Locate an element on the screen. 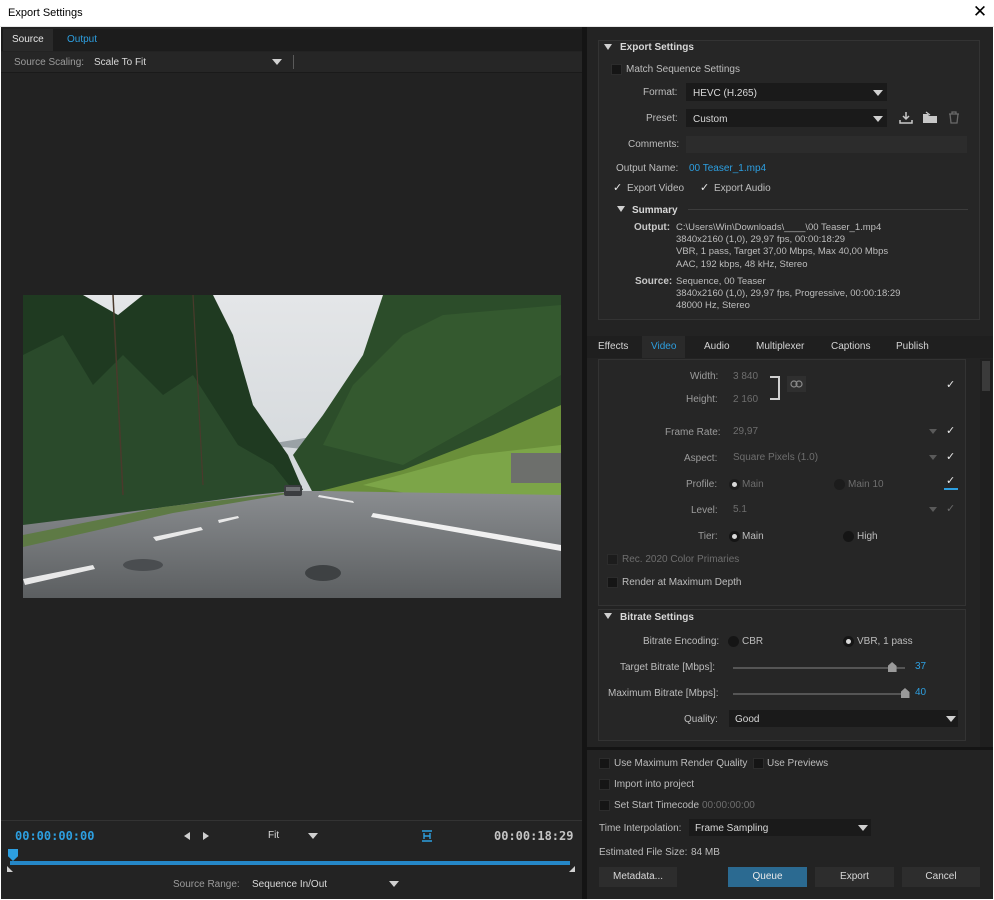  match-sequence-checkbox is located at coordinates (616, 69).